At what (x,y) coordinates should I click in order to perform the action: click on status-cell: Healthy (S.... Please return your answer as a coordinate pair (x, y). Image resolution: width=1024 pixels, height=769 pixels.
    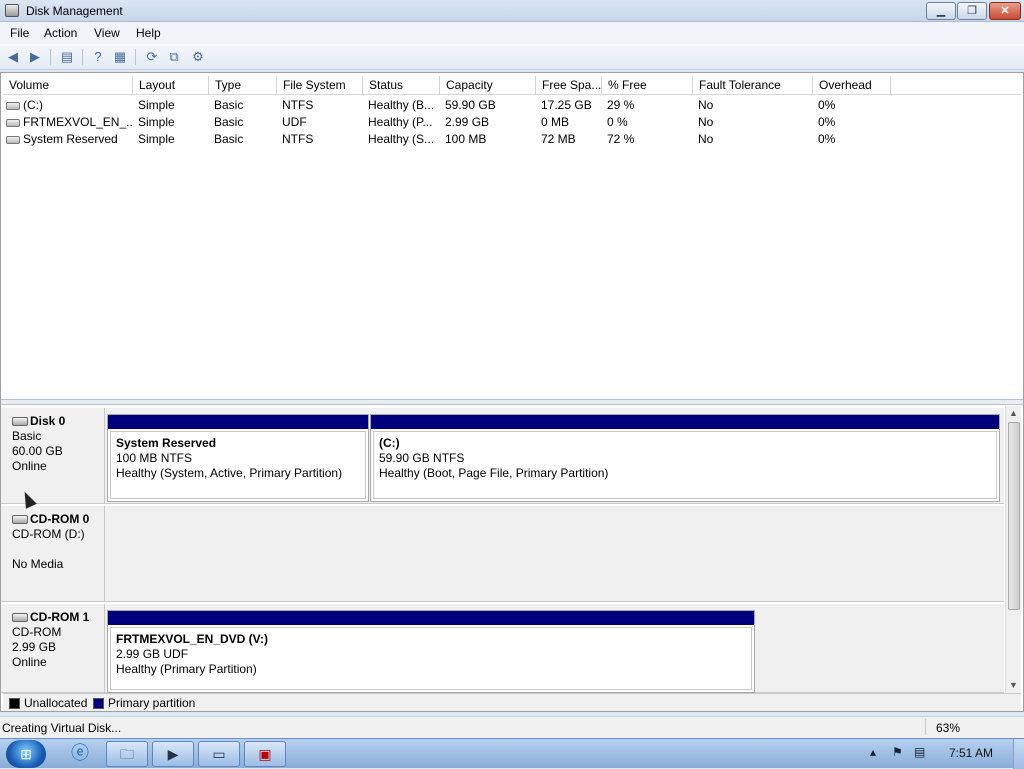
    Looking at the image, I should click on (401, 139).